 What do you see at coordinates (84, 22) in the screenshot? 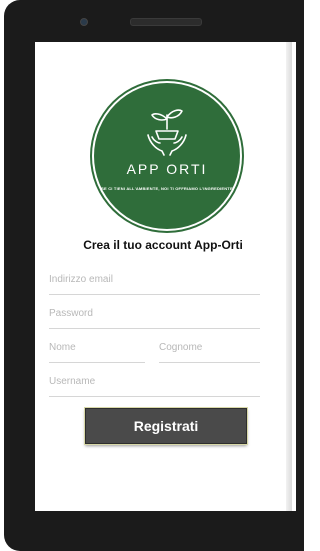
I see `front-camera` at bounding box center [84, 22].